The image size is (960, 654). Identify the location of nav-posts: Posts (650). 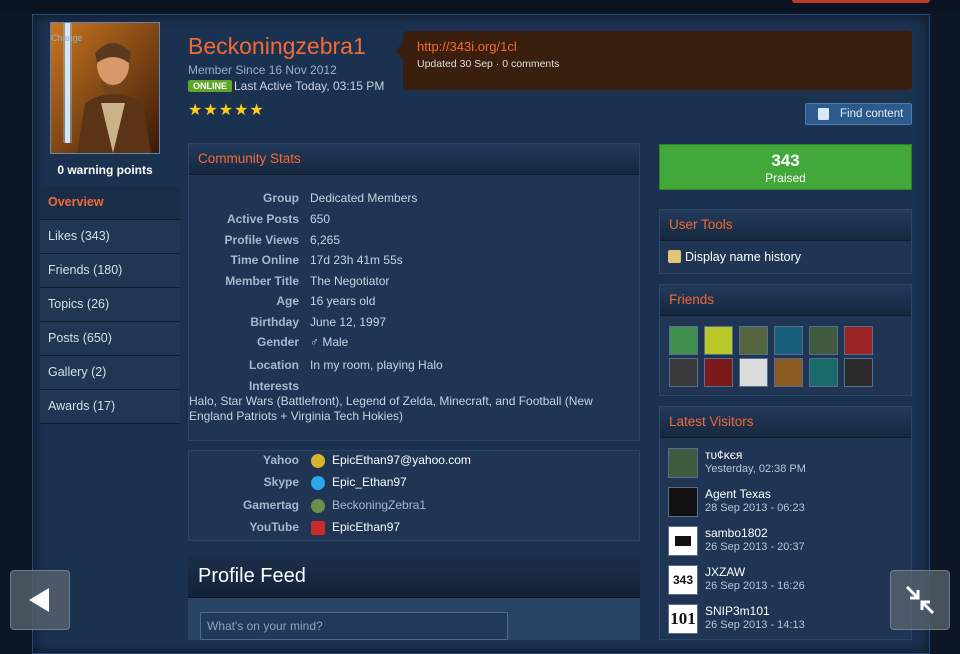
(110, 339).